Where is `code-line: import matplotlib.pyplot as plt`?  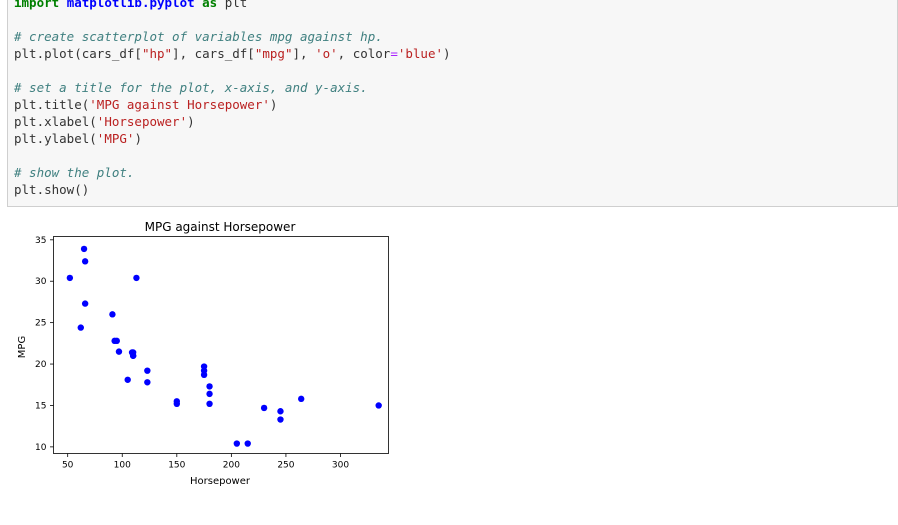
code-line: import matplotlib.pyplot as plt is located at coordinates (130, 5).